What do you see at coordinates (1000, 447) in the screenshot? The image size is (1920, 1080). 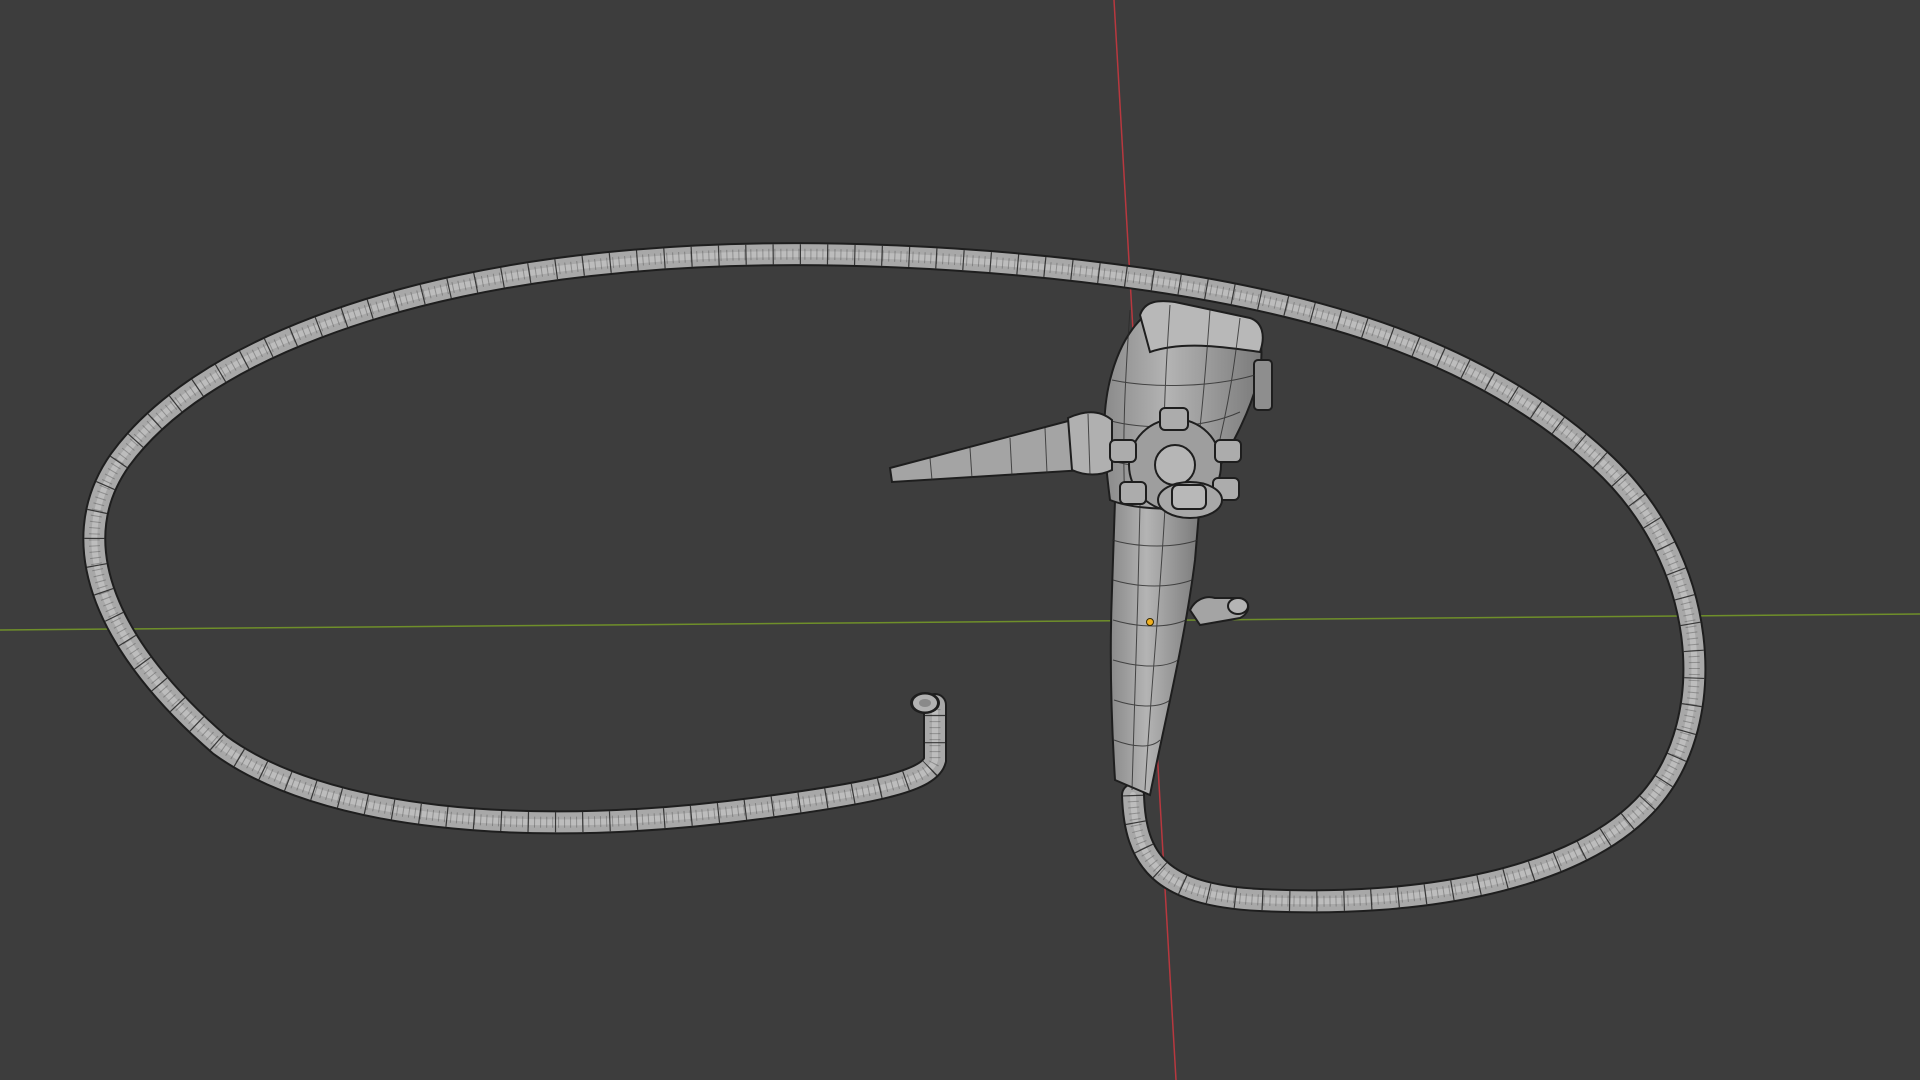 I see `eyepiece-cone` at bounding box center [1000, 447].